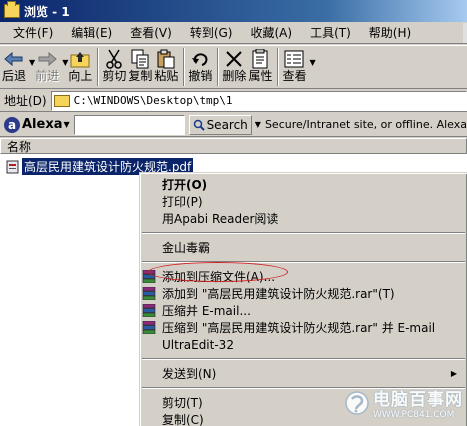 Image resolution: width=467 pixels, height=426 pixels. What do you see at coordinates (47, 59) in the screenshot?
I see `forward-arrow-icon` at bounding box center [47, 59].